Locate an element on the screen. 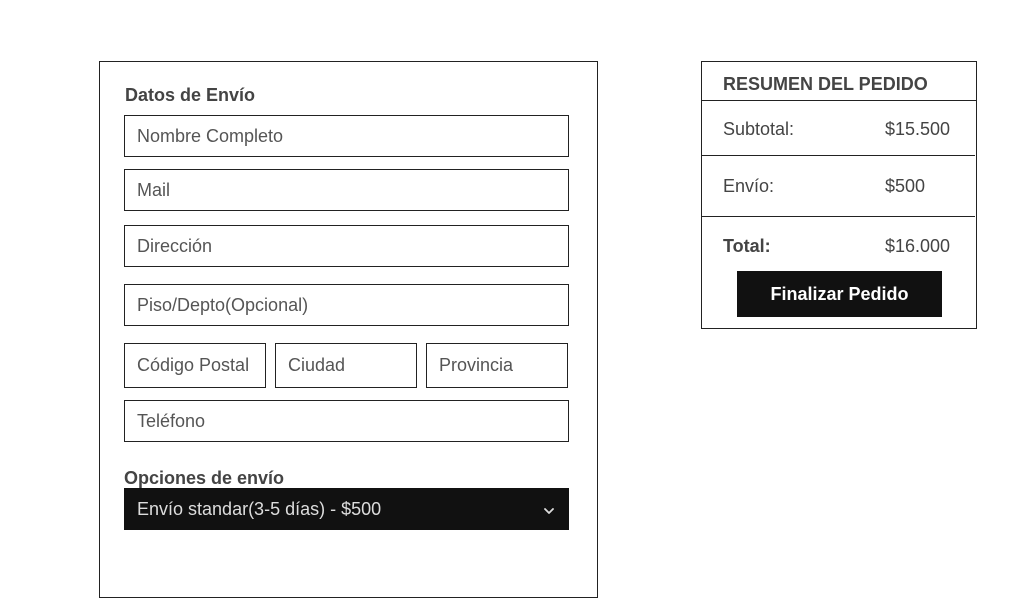  shipping-cost-label: Envío: is located at coordinates (749, 186).